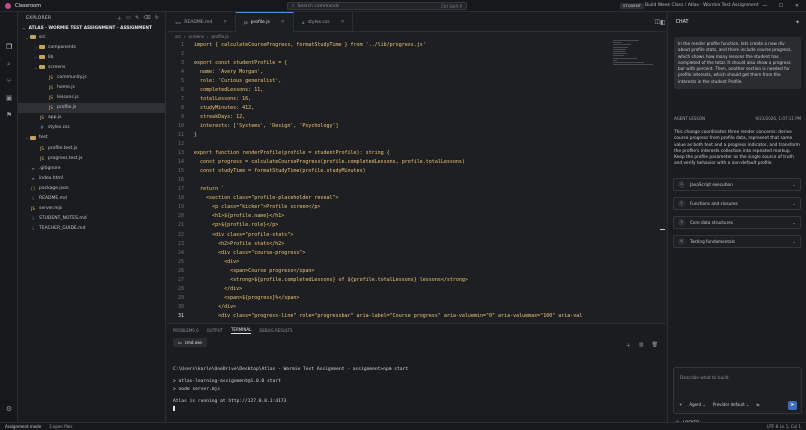 This screenshot has height=430, width=806. What do you see at coordinates (757, 404) in the screenshot?
I see `settings-sliders-icon: ⇆` at bounding box center [757, 404].